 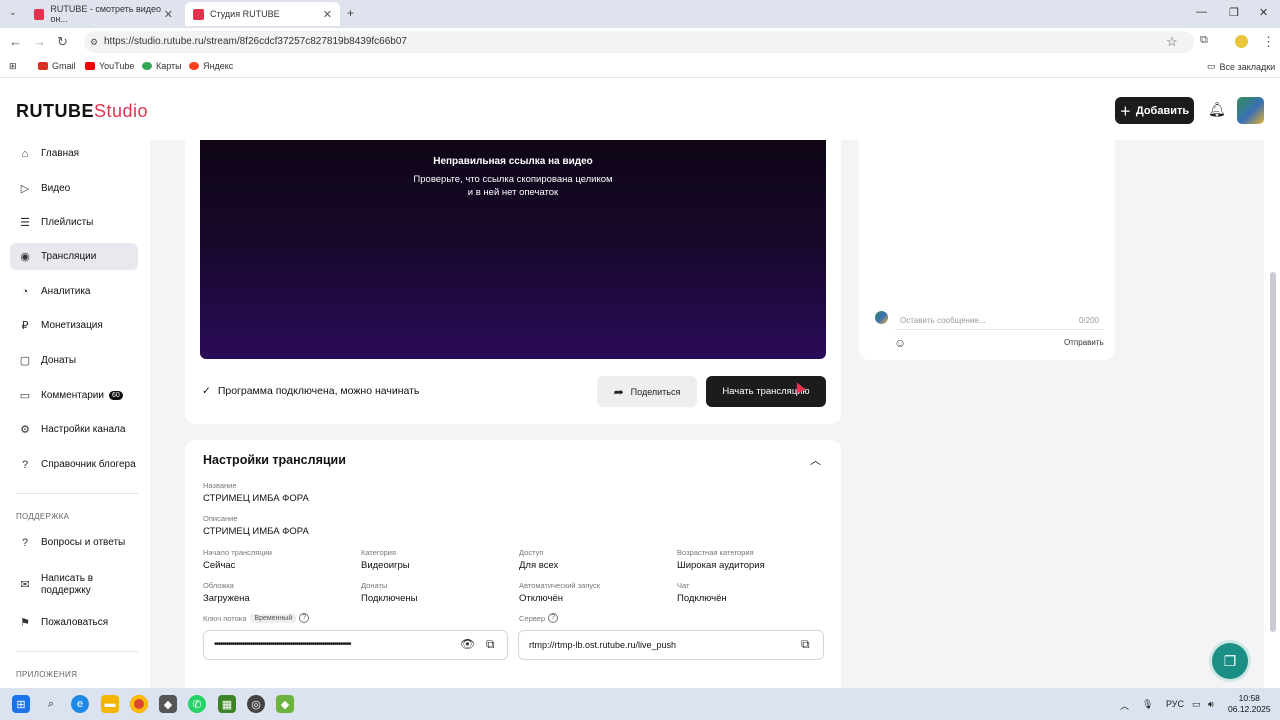 I want to click on clock-time: 10:58, so click(x=1249, y=698).